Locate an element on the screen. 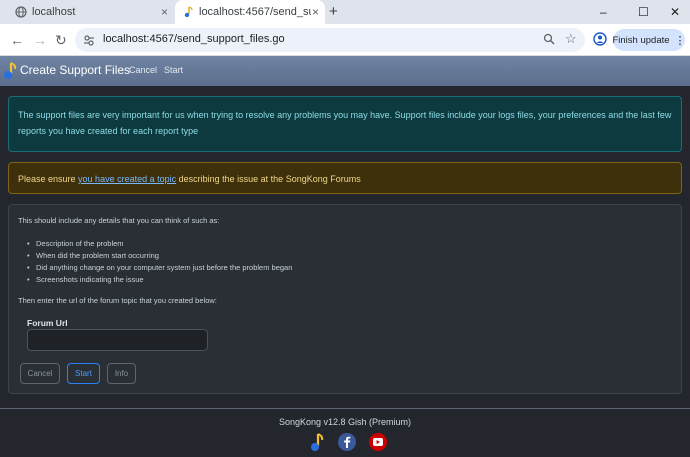 The height and width of the screenshot is (457, 690). profile-icon is located at coordinates (600, 39).